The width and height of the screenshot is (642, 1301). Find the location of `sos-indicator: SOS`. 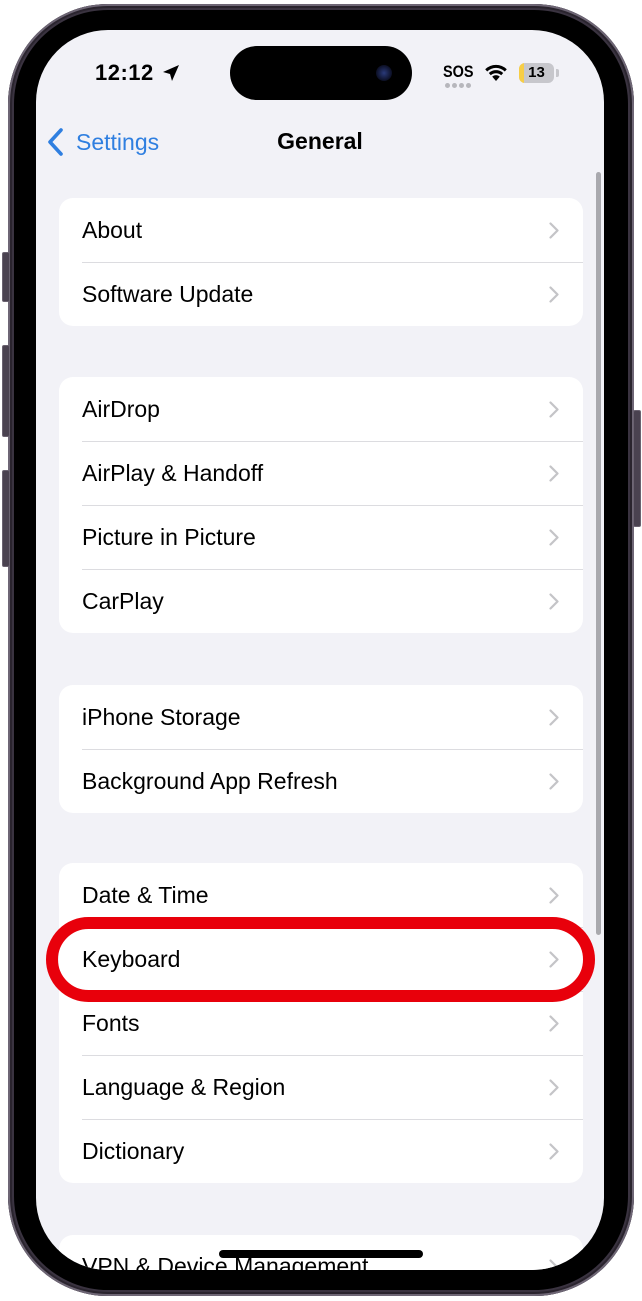

sos-indicator: SOS is located at coordinates (458, 71).